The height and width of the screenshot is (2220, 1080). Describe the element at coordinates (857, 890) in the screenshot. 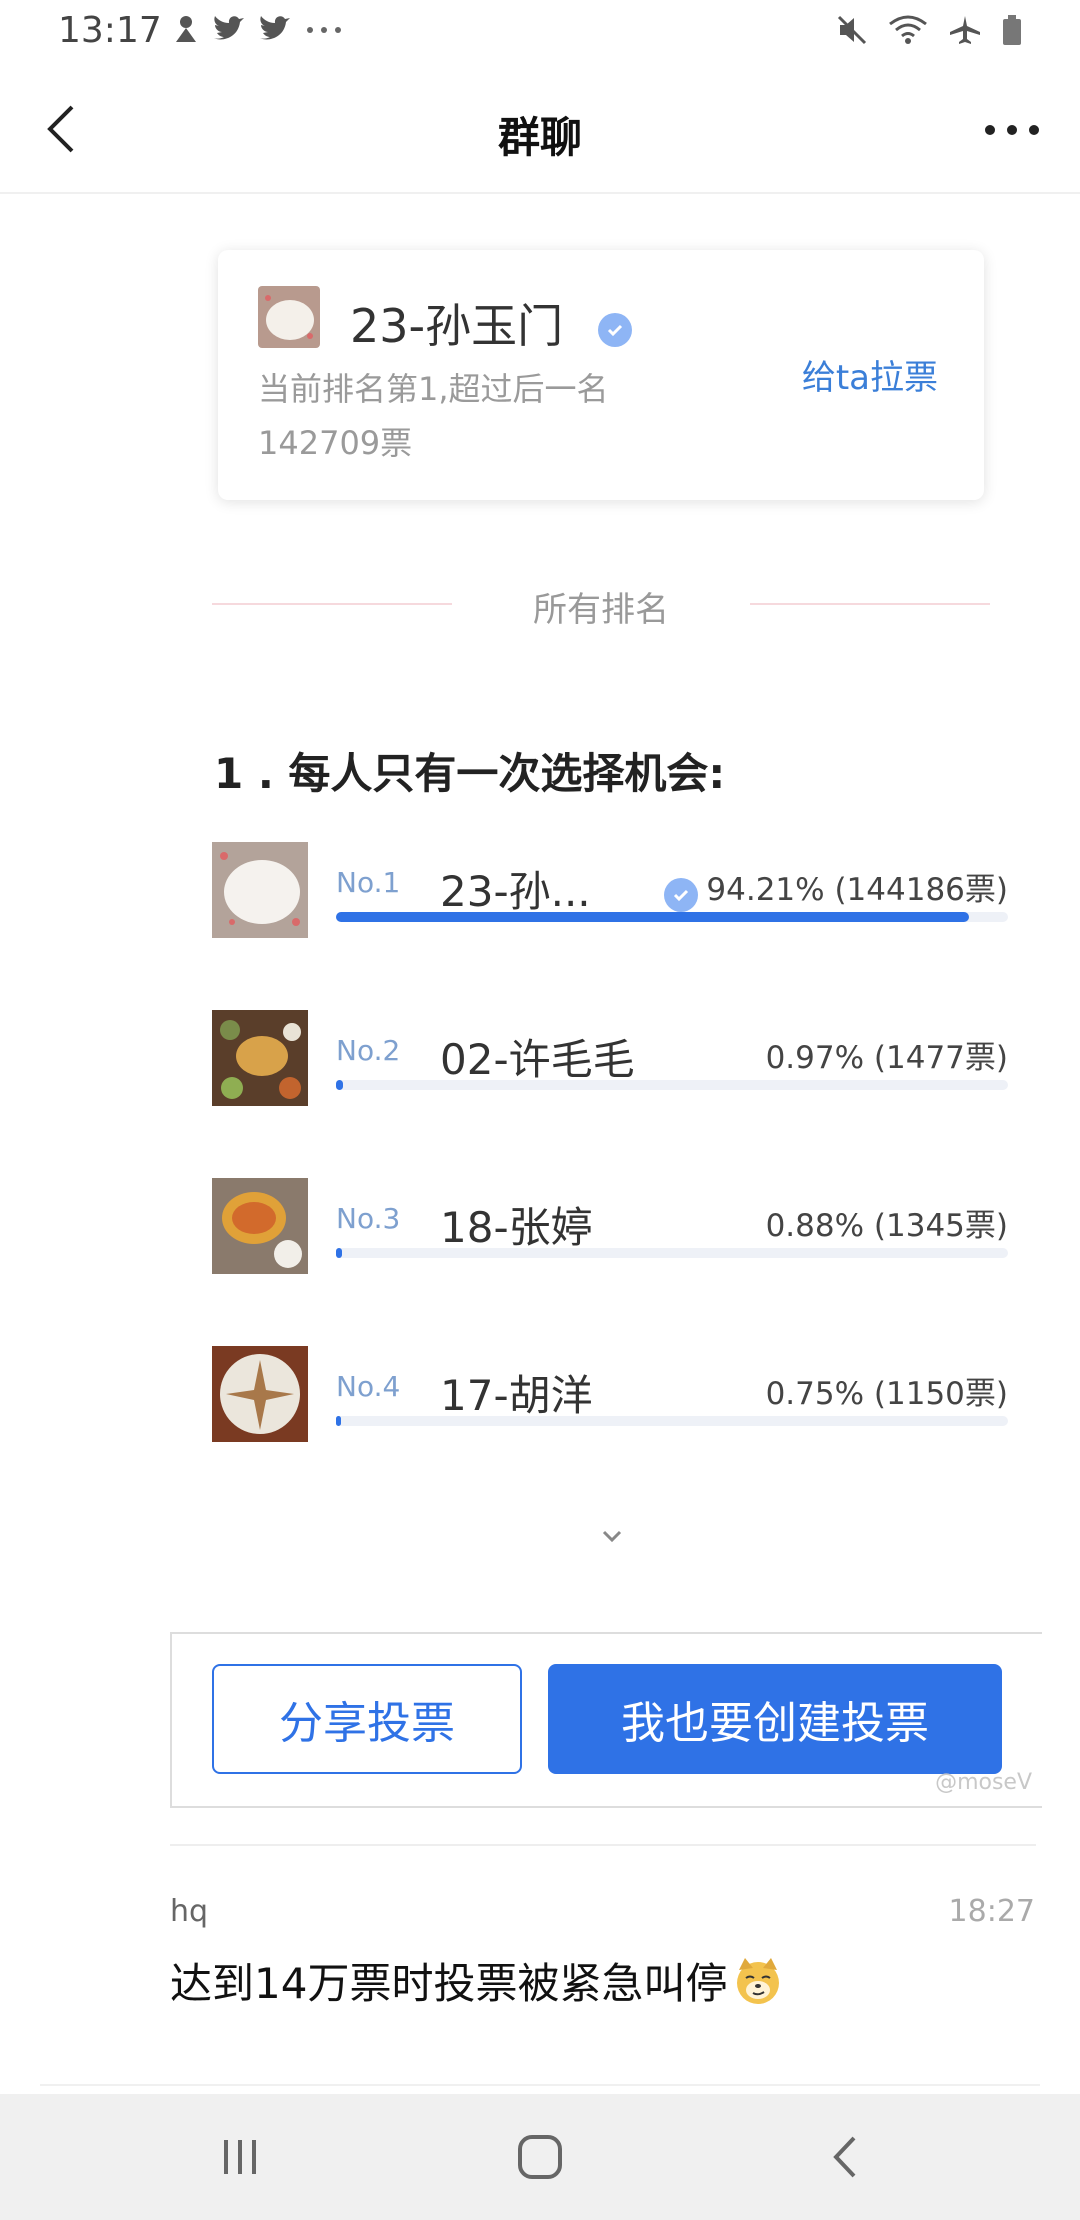

I see `vote-percent: 94.21% (144186票)` at that location.